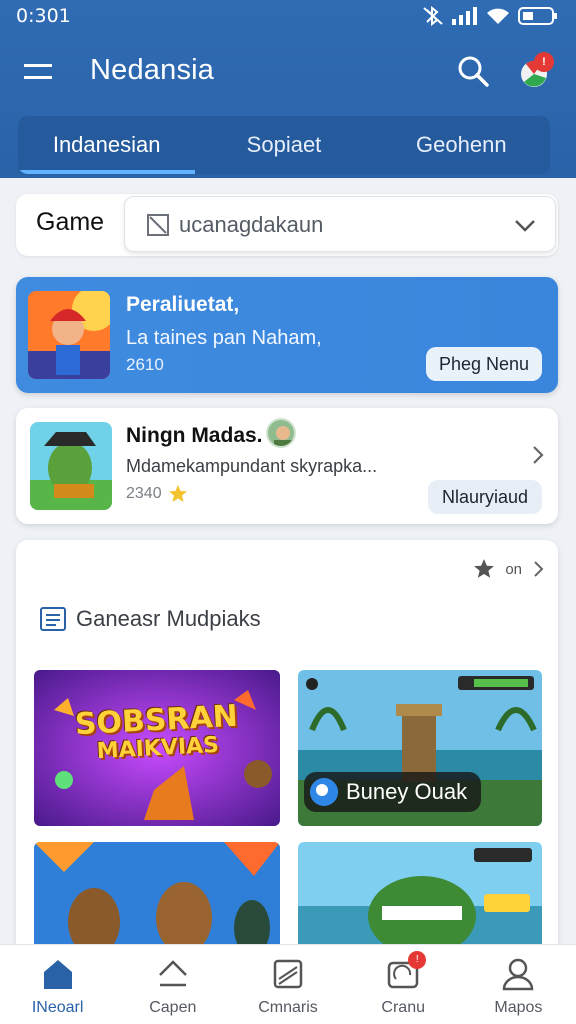  Describe the element at coordinates (157, 748) in the screenshot. I see `game-tile: SOBSRAN MAIKVIAS` at that location.